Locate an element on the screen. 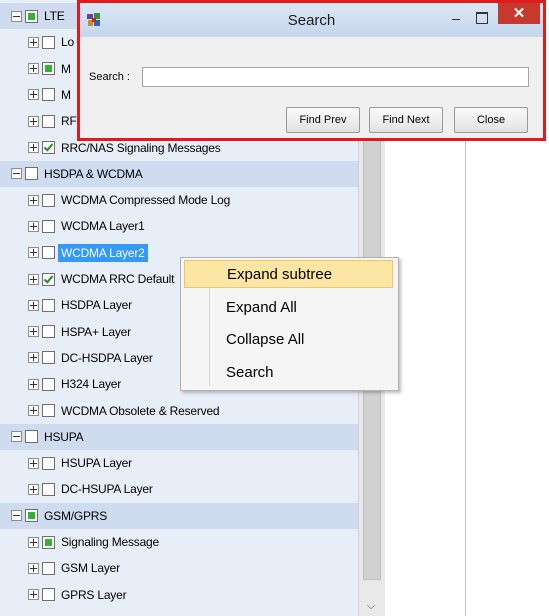  close-window-button: ✕ is located at coordinates (519, 13).